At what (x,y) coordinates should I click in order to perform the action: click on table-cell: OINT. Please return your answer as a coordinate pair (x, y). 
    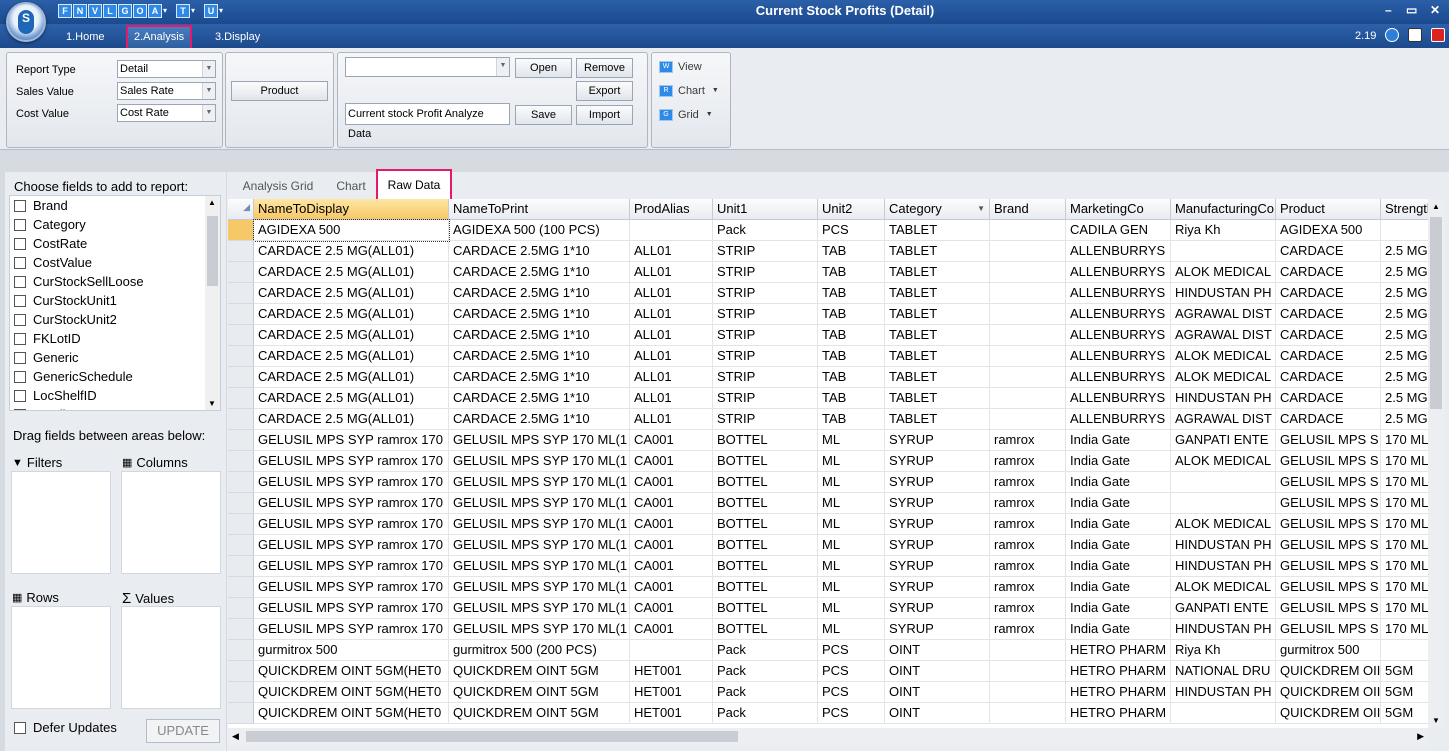
    Looking at the image, I should click on (937, 692).